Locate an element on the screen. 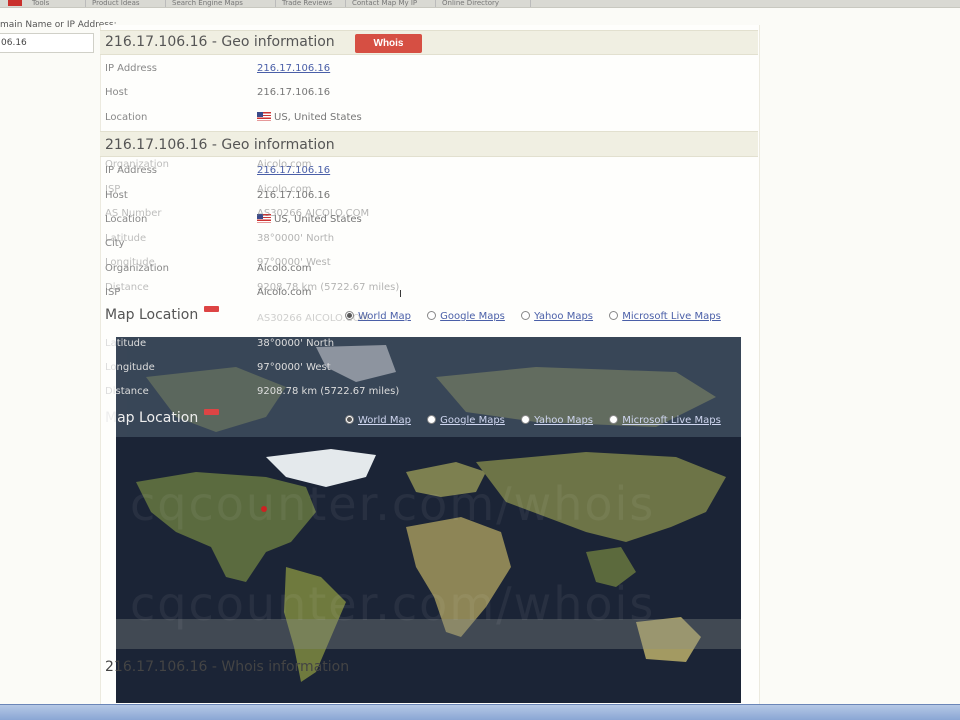 Image resolution: width=960 pixels, height=720 pixels. latitude-label: Latitude is located at coordinates (126, 343).